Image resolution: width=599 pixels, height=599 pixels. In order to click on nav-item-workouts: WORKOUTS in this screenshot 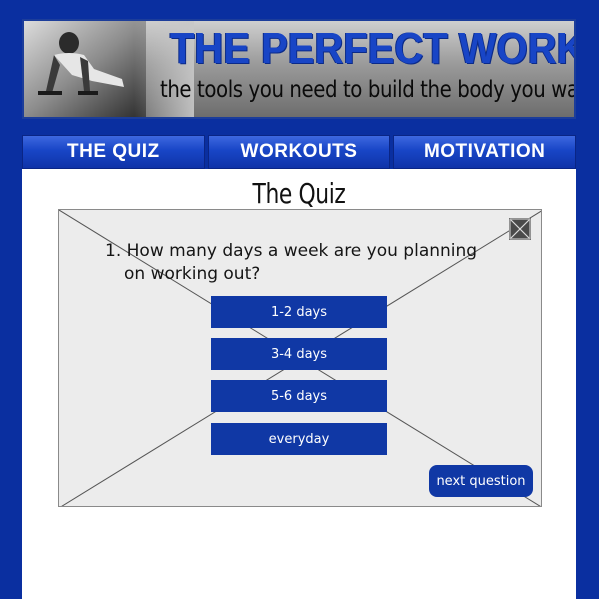, I will do `click(299, 152)`.